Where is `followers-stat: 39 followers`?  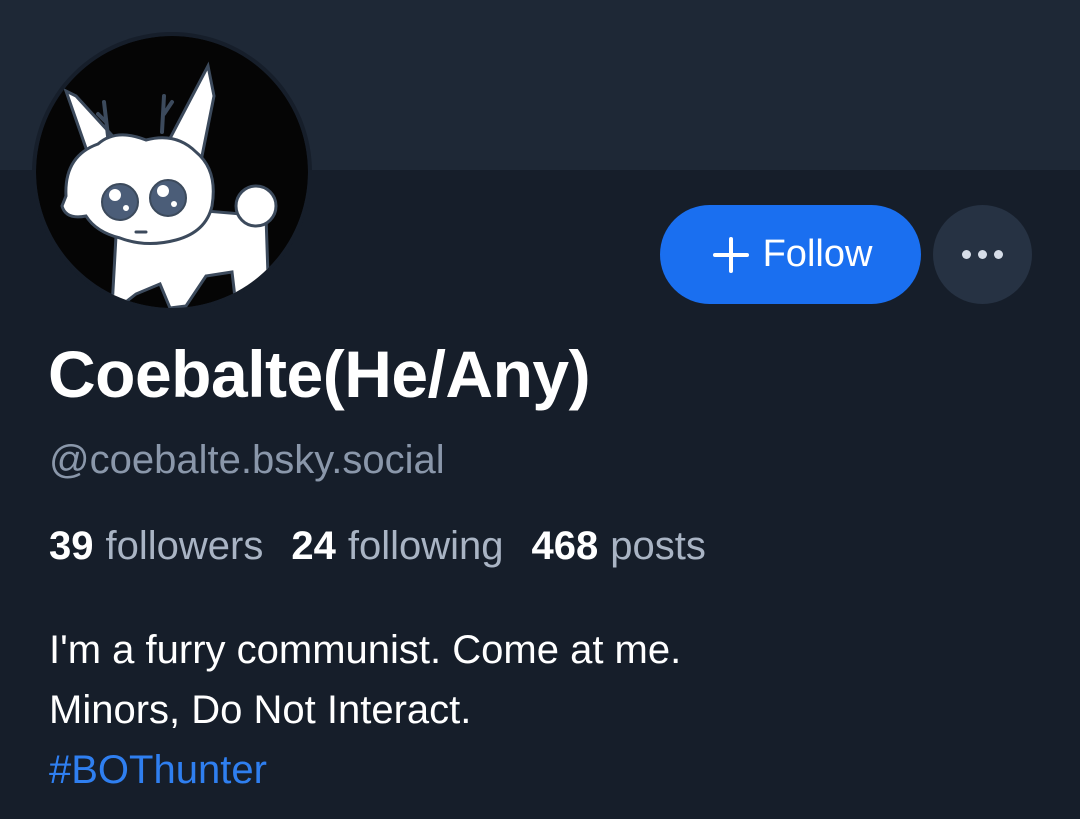
followers-stat: 39 followers is located at coordinates (156, 546).